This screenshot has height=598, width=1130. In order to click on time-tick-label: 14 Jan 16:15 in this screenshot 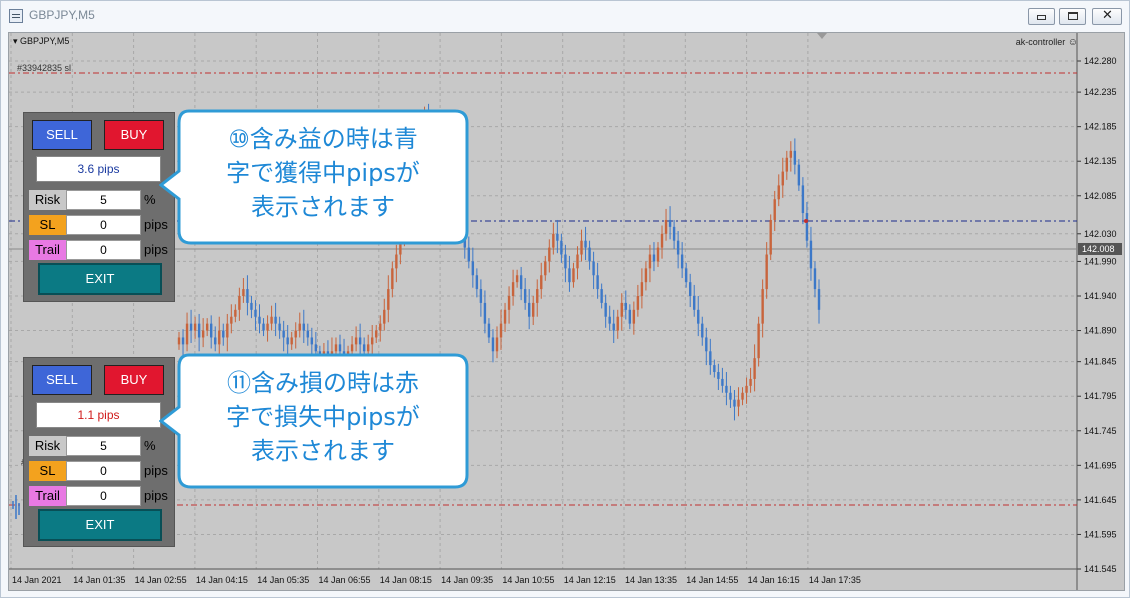, I will do `click(774, 580)`.